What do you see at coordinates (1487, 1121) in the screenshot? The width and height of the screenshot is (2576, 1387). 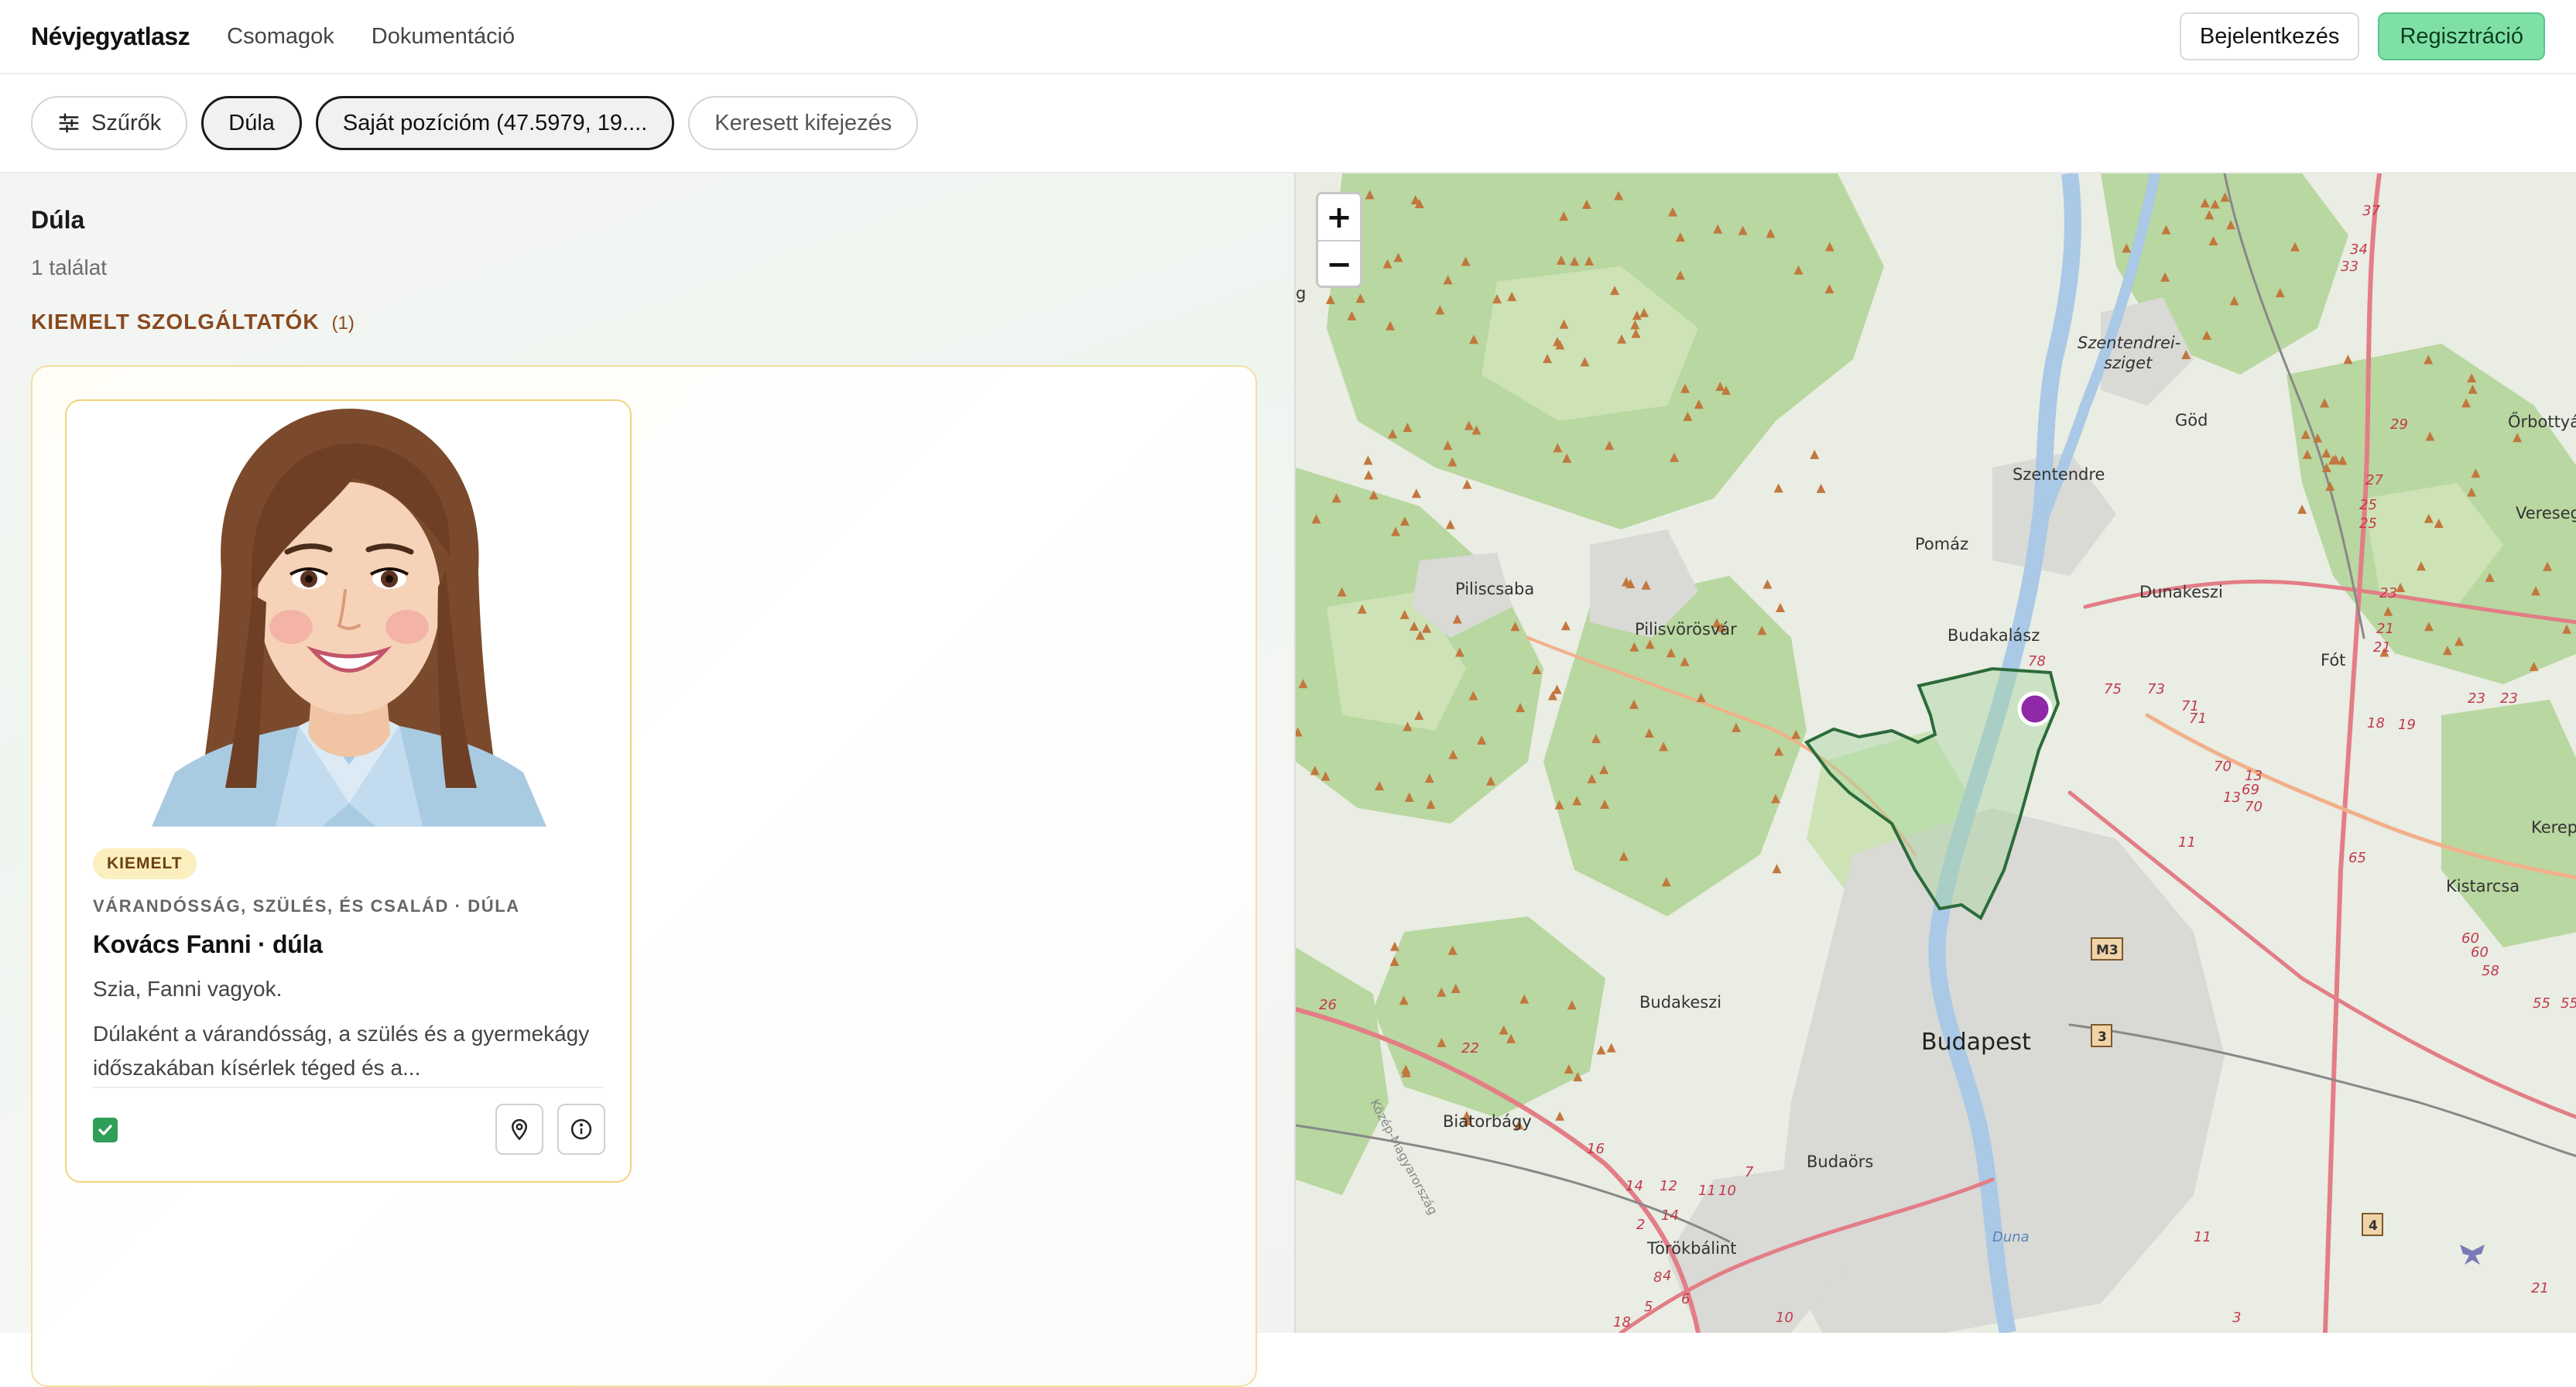 I see `label-biatorbagy: Biatorbágy` at bounding box center [1487, 1121].